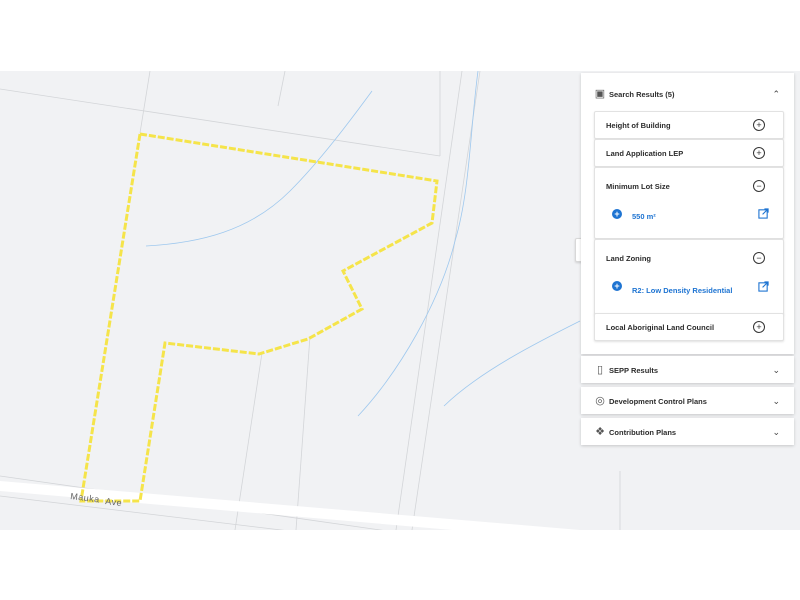 The height and width of the screenshot is (600, 800). Describe the element at coordinates (682, 290) in the screenshot. I see `zoning-value: R2: Low Density Residential` at that location.